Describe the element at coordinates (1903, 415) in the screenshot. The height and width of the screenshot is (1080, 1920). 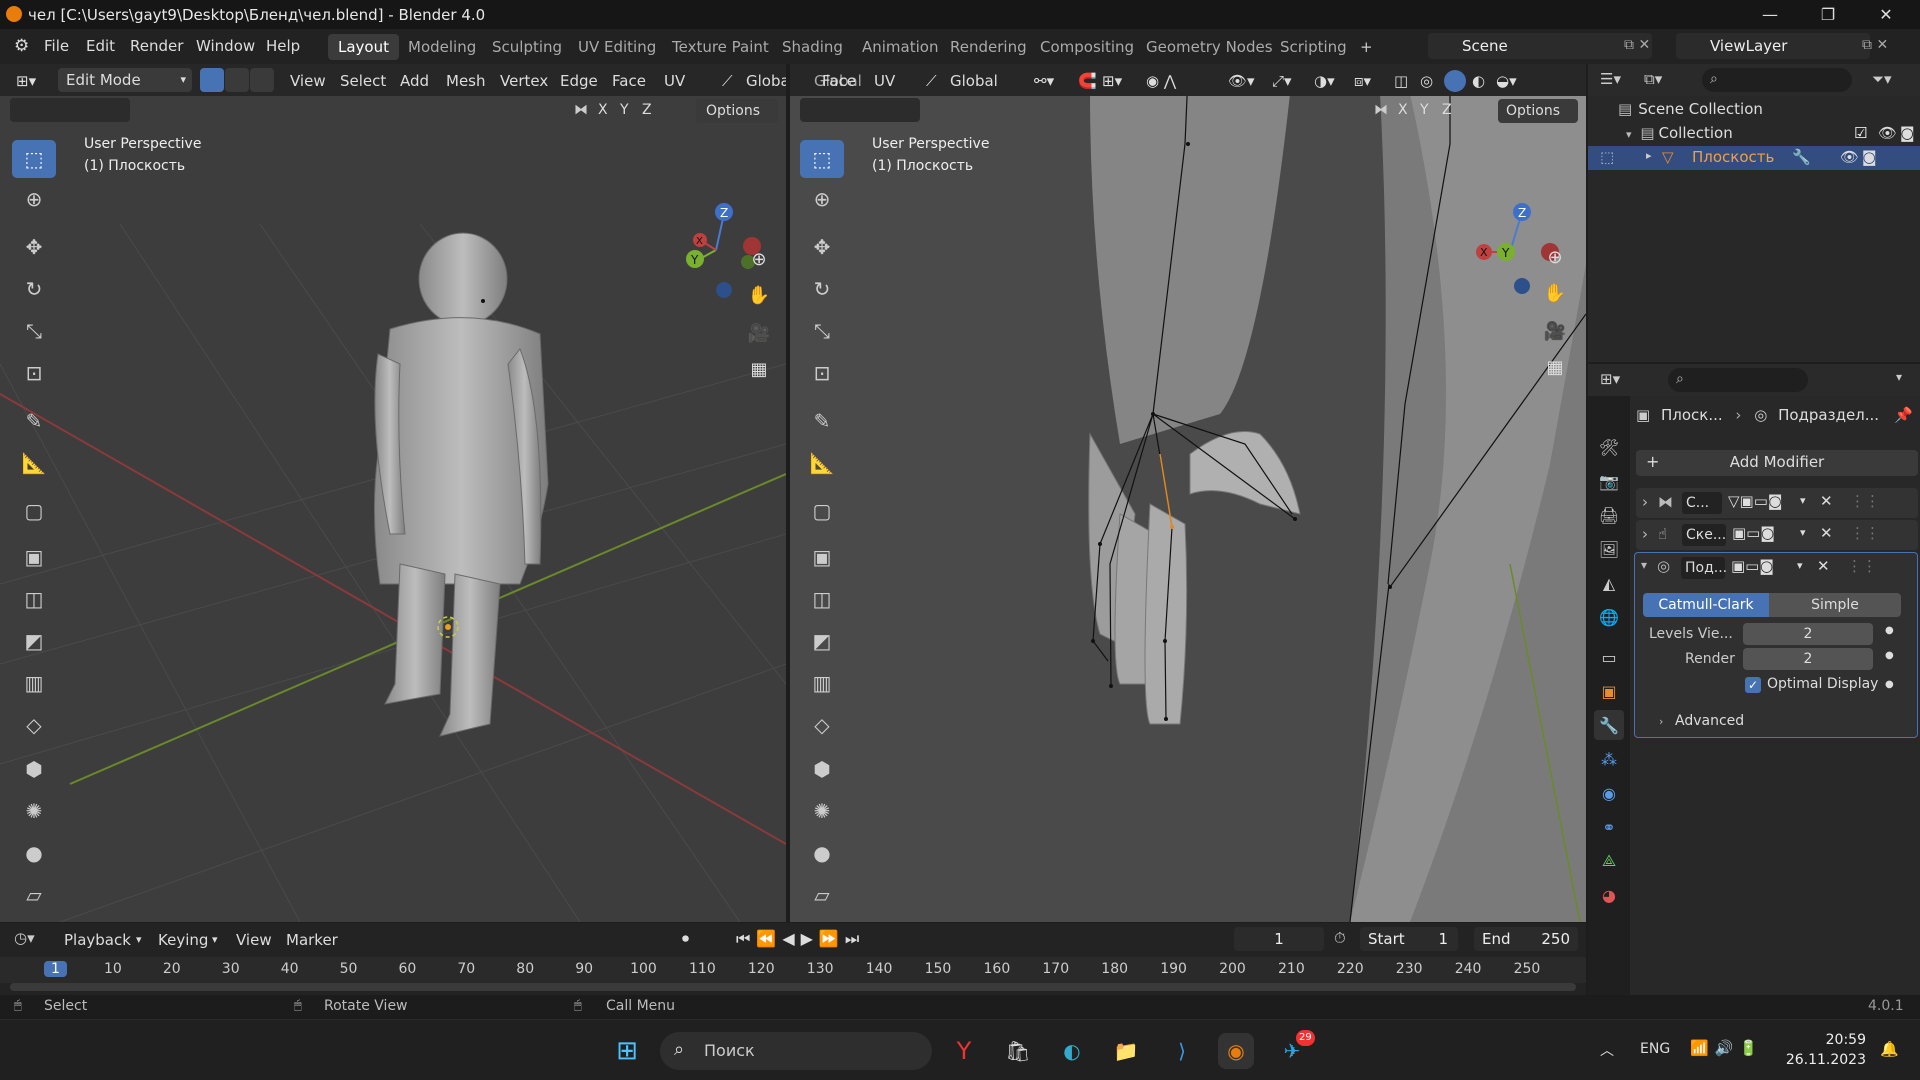
I see `pin-icon: 📌` at that location.